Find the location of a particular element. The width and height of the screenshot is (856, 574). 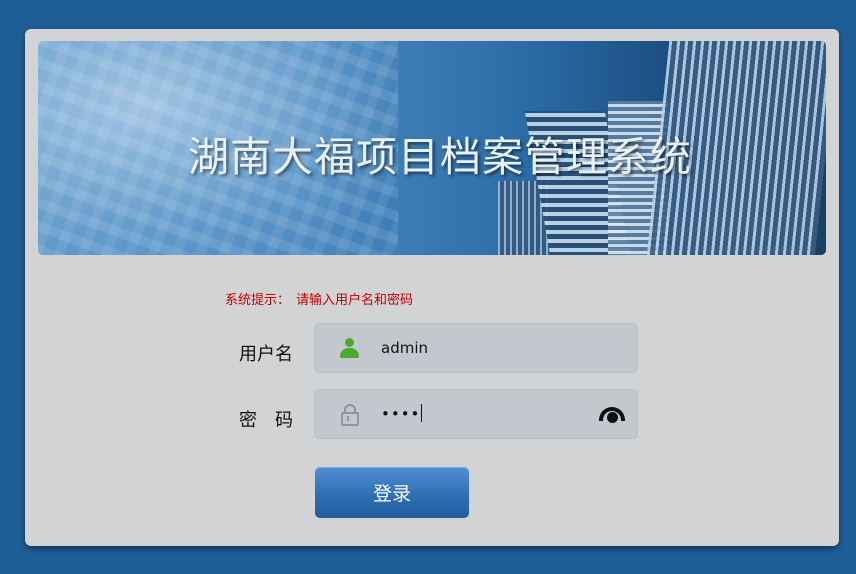

system-hint: 系统提示： 请输入用户名和密码 is located at coordinates (319, 298).